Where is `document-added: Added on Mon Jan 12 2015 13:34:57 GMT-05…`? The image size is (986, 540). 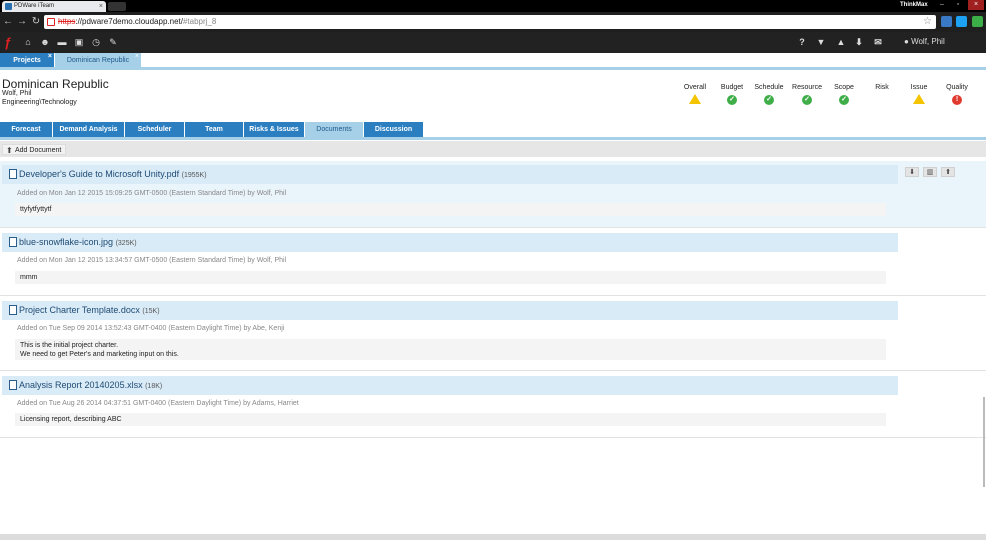 document-added: Added on Mon Jan 12 2015 13:34:57 GMT-05… is located at coordinates (152, 260).